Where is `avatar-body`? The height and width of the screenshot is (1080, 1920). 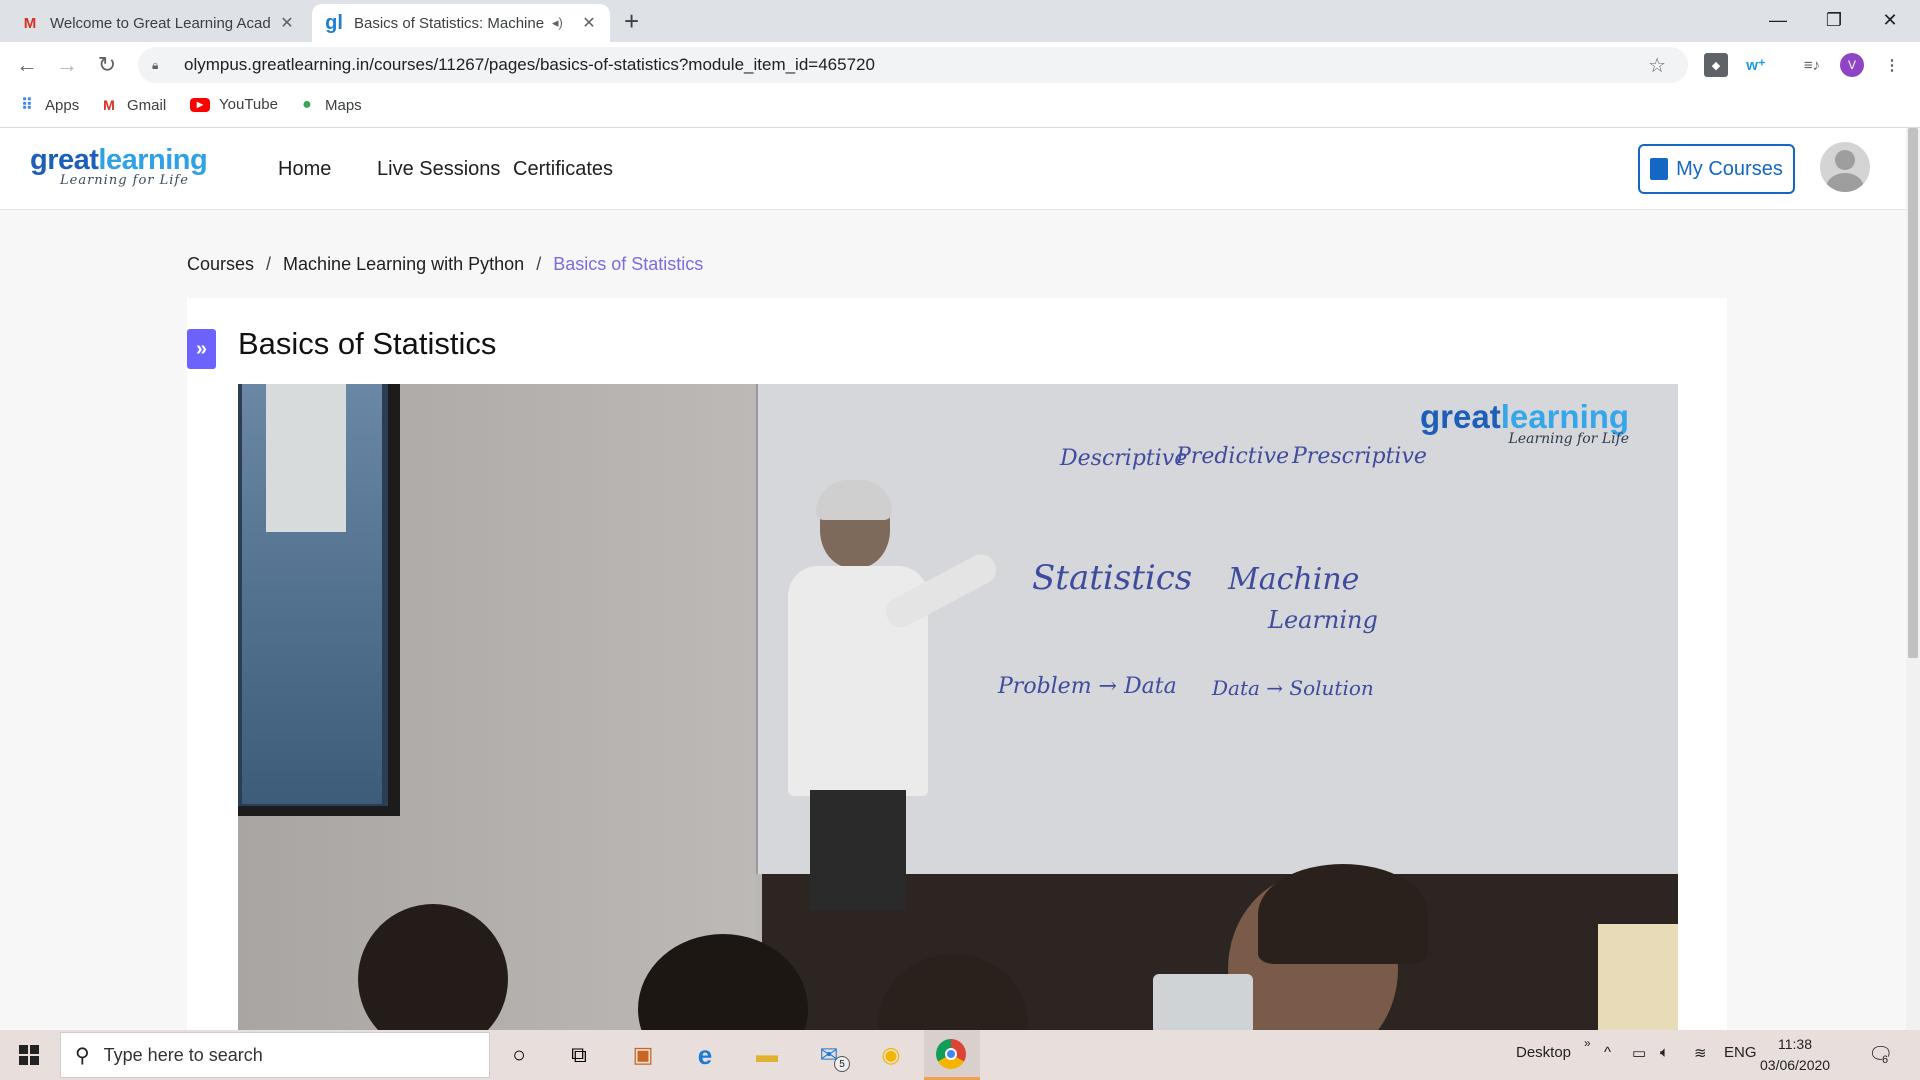 avatar-body is located at coordinates (1845, 182).